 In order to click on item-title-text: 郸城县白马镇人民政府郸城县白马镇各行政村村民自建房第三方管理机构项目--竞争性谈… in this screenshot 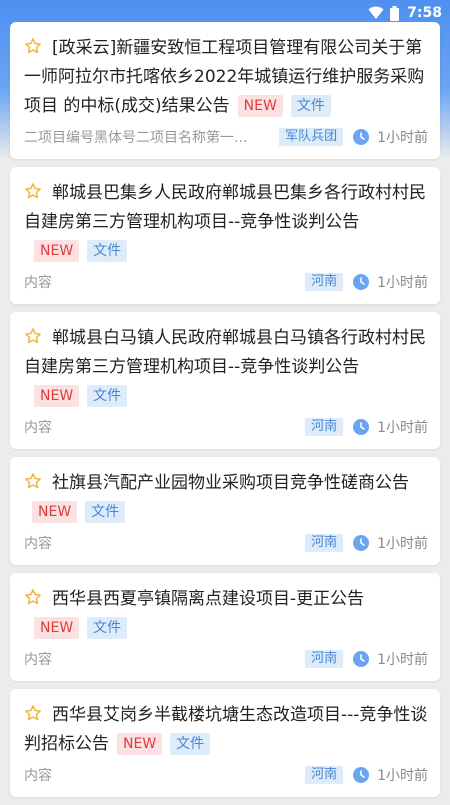, I will do `click(225, 352)`.